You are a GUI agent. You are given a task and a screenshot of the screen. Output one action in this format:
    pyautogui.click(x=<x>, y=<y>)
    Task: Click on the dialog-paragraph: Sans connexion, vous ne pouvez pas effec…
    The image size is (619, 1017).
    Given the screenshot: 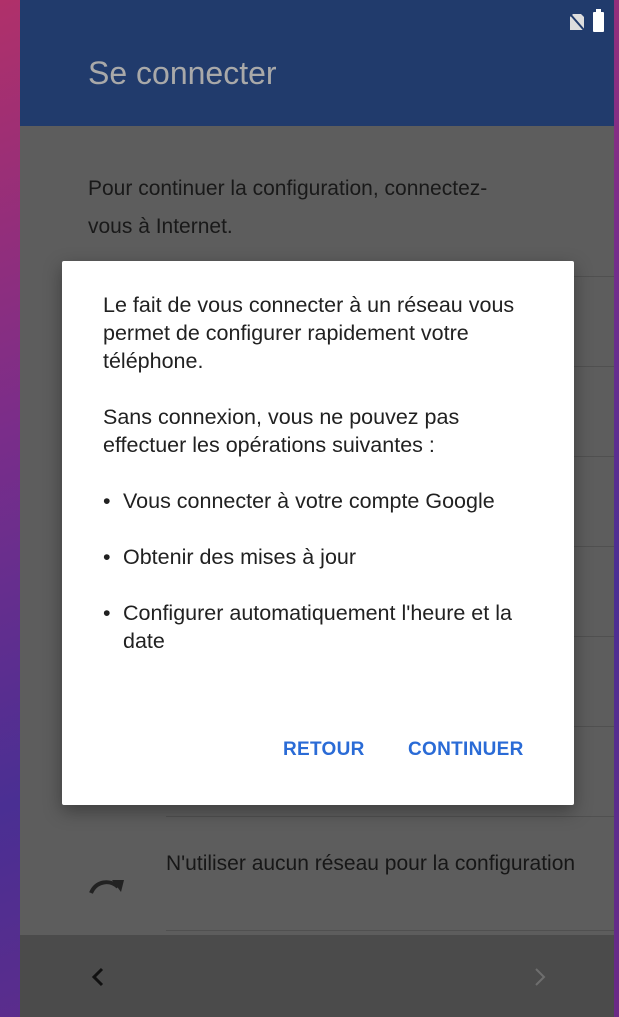 What is the action you would take?
    pyautogui.click(x=281, y=431)
    